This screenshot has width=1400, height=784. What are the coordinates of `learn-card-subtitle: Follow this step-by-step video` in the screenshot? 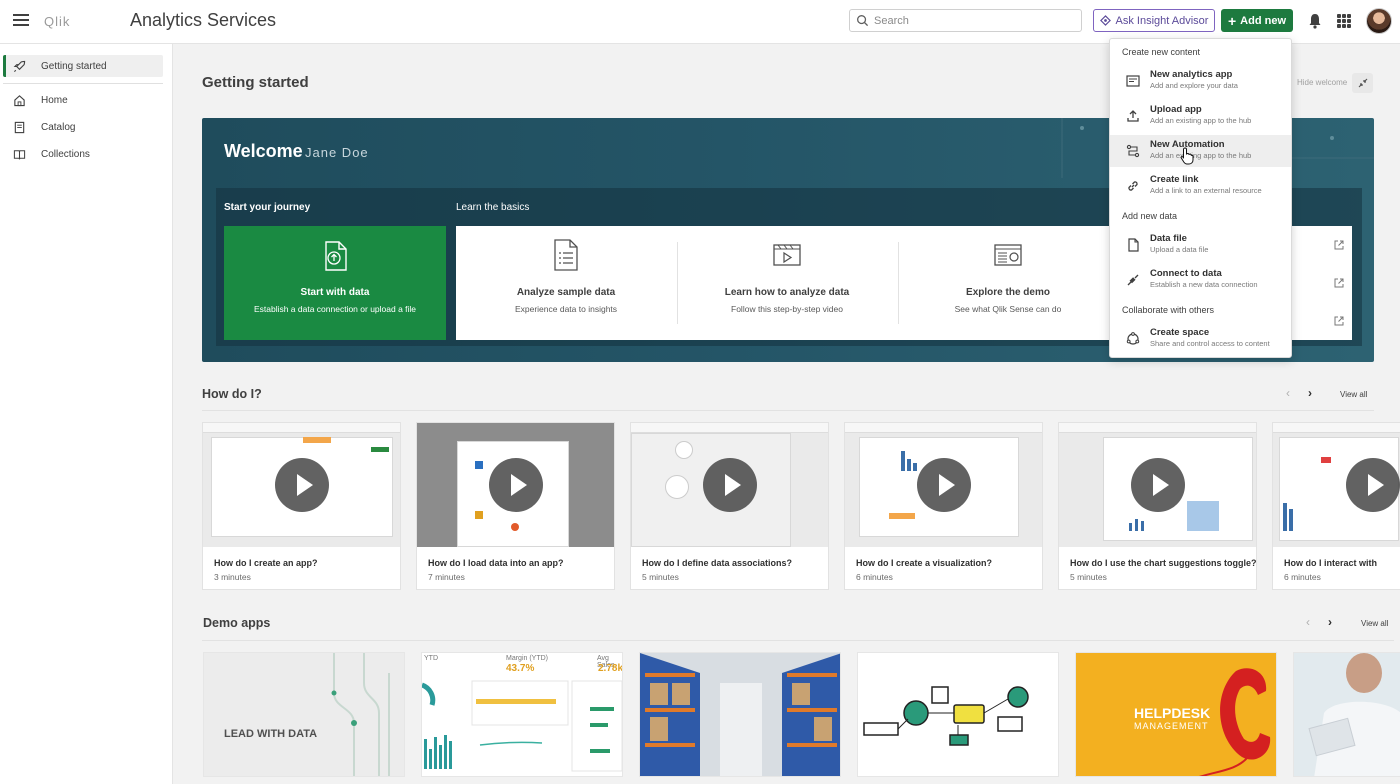 It's located at (787, 309).